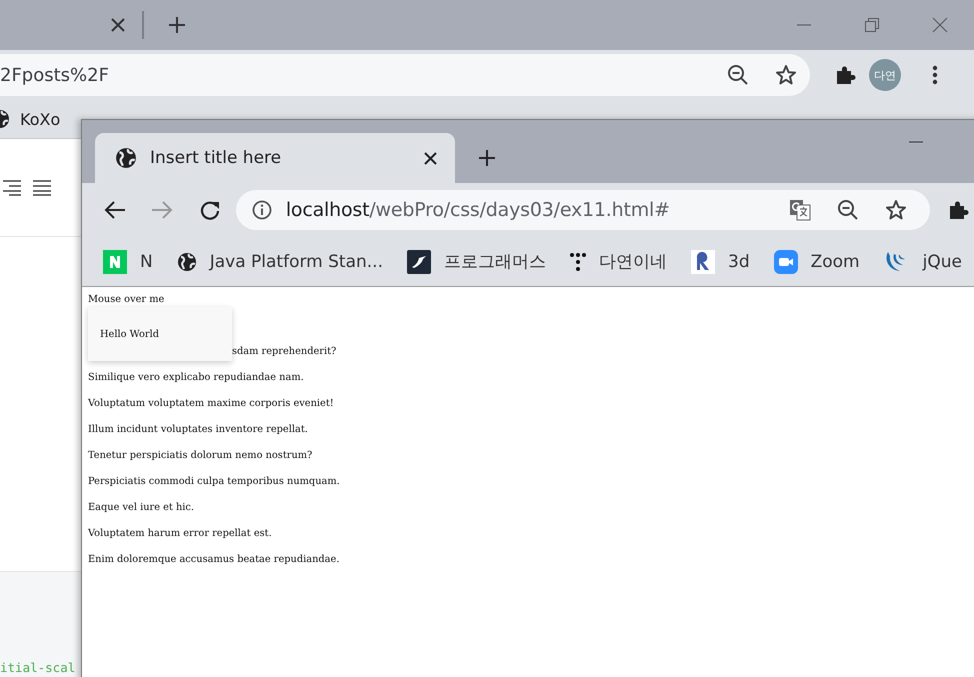 The height and width of the screenshot is (677, 974). Describe the element at coordinates (262, 210) in the screenshot. I see `info-icon` at that location.